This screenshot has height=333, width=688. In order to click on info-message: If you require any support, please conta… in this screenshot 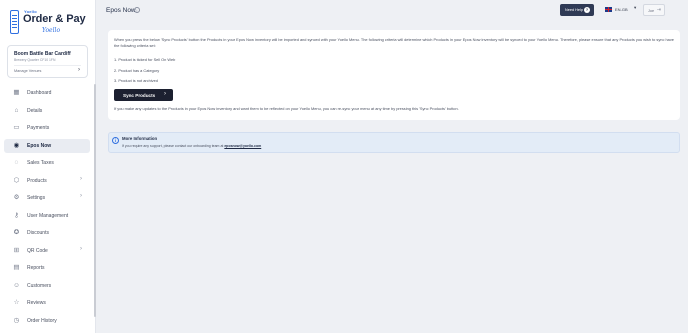, I will do `click(173, 146)`.